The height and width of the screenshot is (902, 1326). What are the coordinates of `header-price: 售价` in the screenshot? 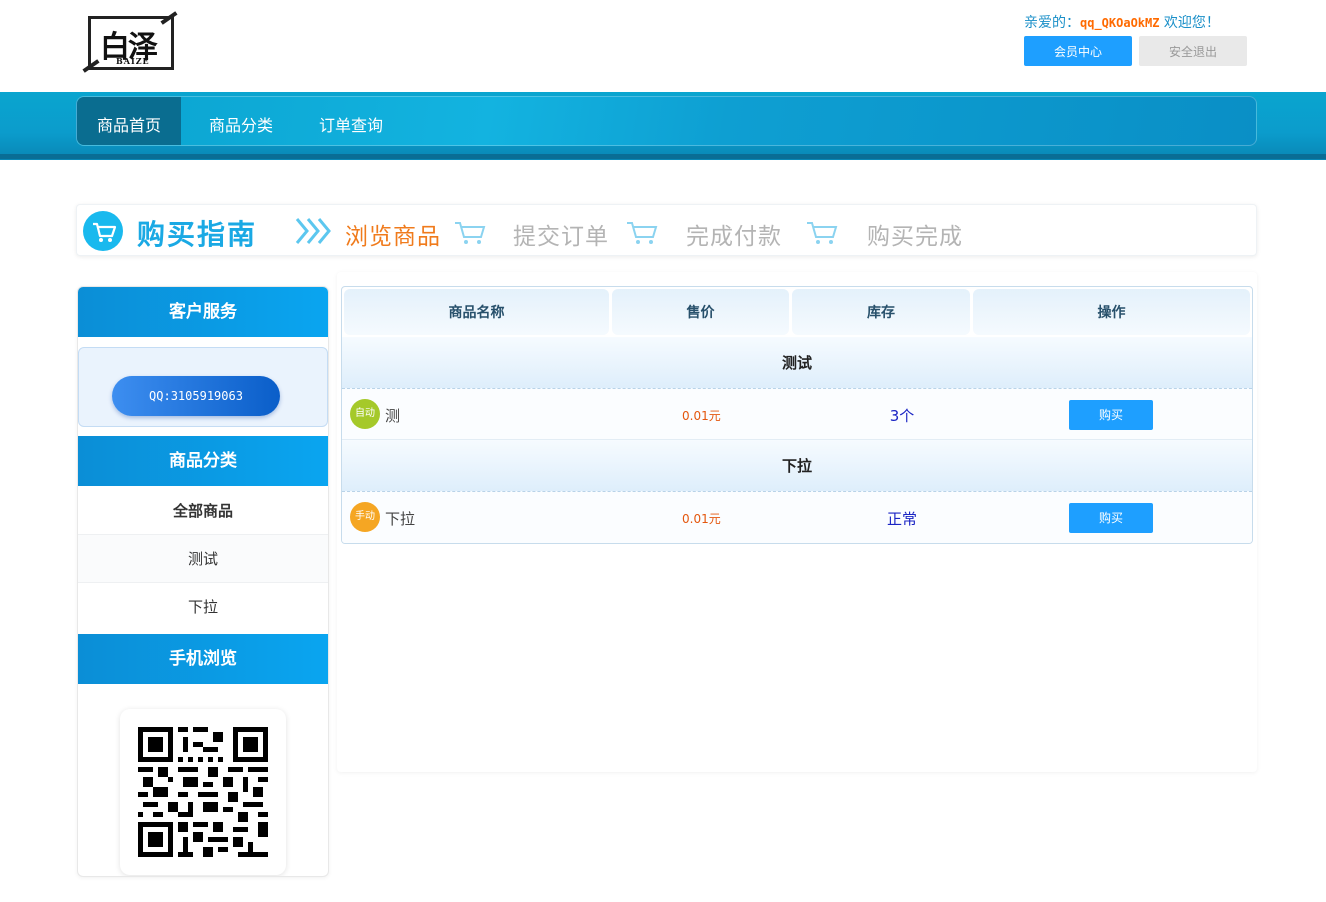 It's located at (700, 312).